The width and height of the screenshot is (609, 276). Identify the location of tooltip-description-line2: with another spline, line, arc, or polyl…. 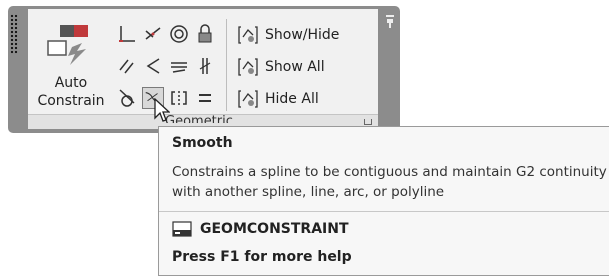
(308, 192).